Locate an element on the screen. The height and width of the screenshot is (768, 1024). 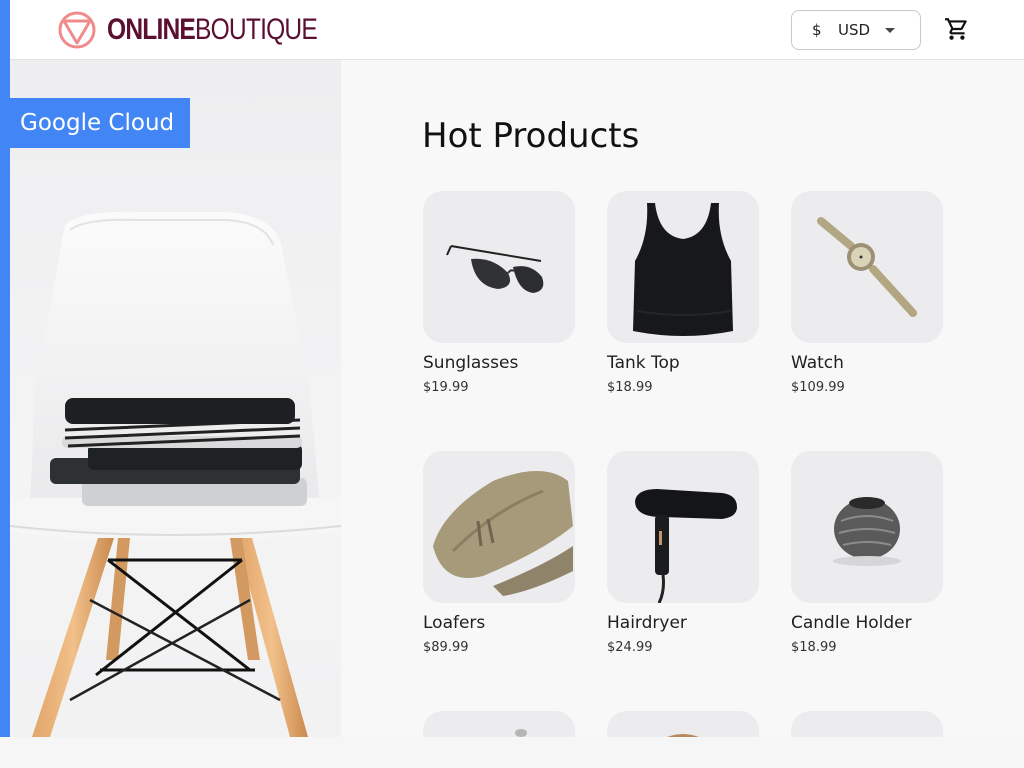
cart-icon is located at coordinates (957, 29).